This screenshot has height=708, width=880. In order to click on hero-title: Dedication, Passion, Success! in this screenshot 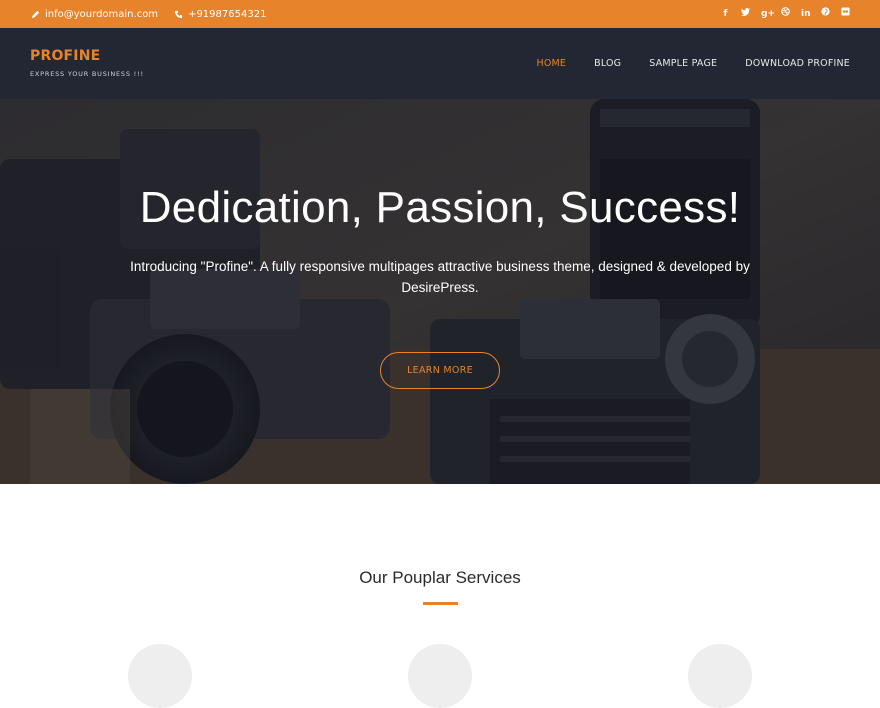, I will do `click(440, 207)`.